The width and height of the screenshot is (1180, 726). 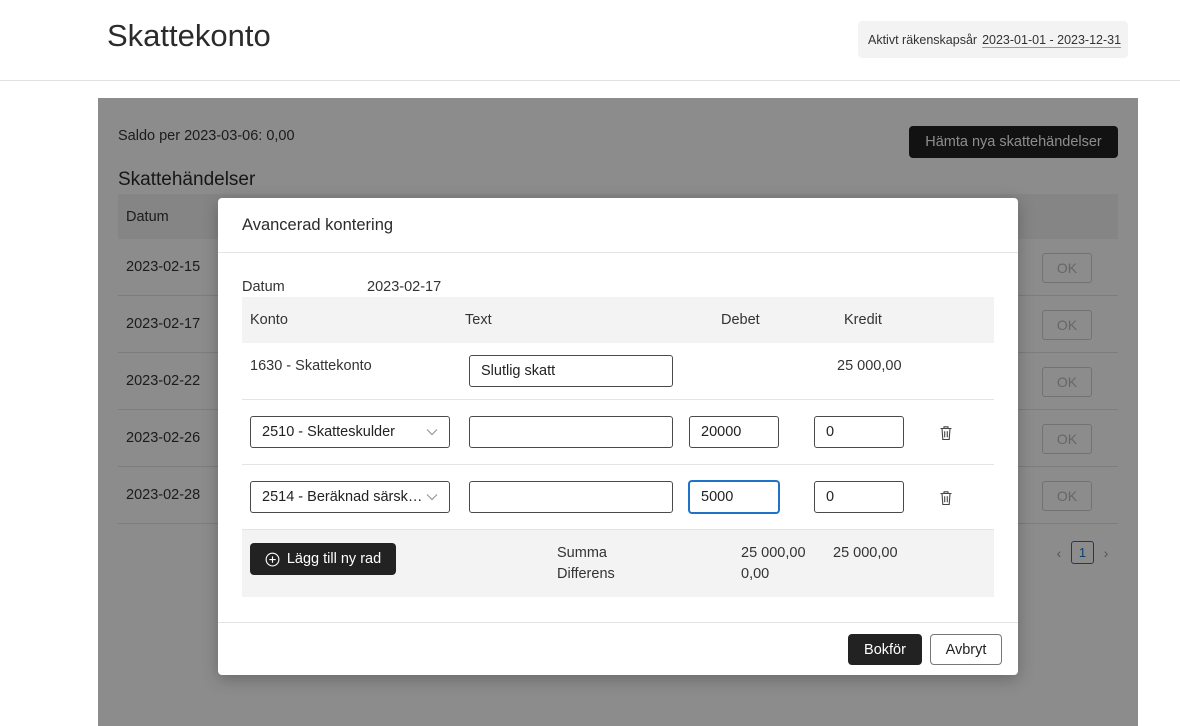 I want to click on posting-table-header: Konto Text Debet Kredit, so click(x=618, y=320).